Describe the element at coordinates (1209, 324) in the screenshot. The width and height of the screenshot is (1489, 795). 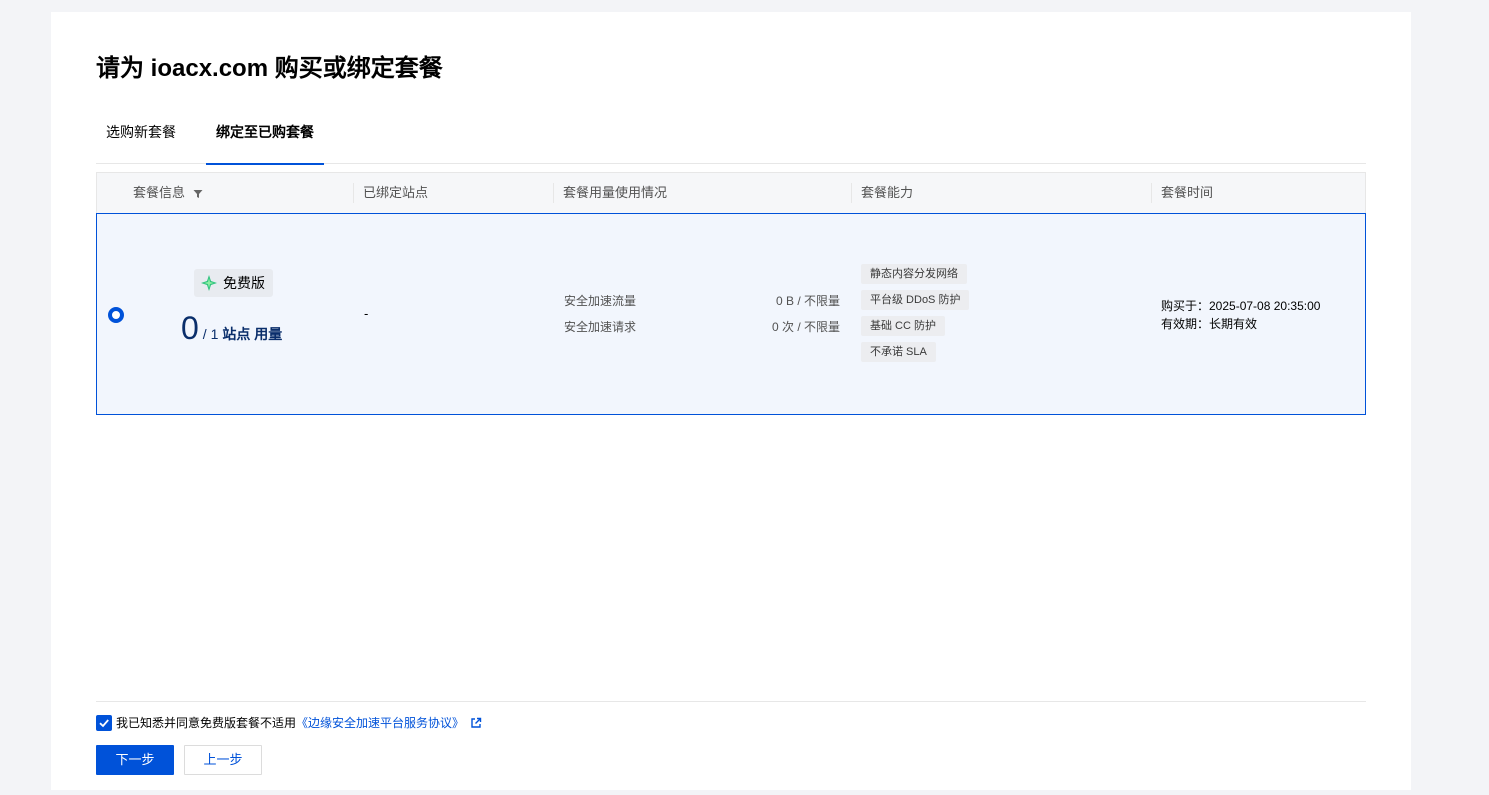
I see `validity-period: 有效期：长期有效` at that location.